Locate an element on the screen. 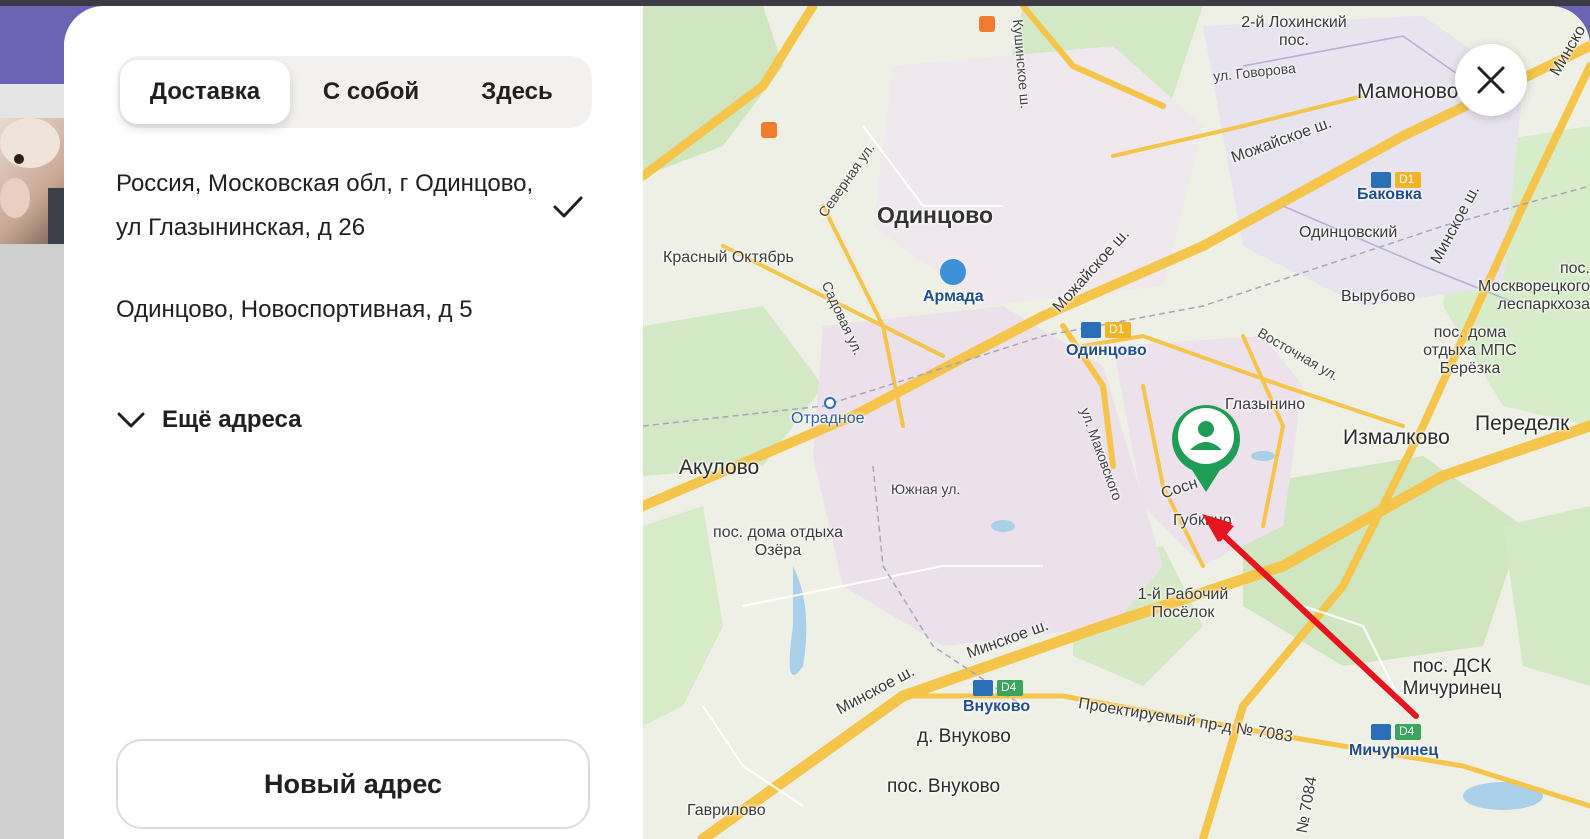 The width and height of the screenshot is (1590, 839). chevron-down-icon is located at coordinates (131, 420).